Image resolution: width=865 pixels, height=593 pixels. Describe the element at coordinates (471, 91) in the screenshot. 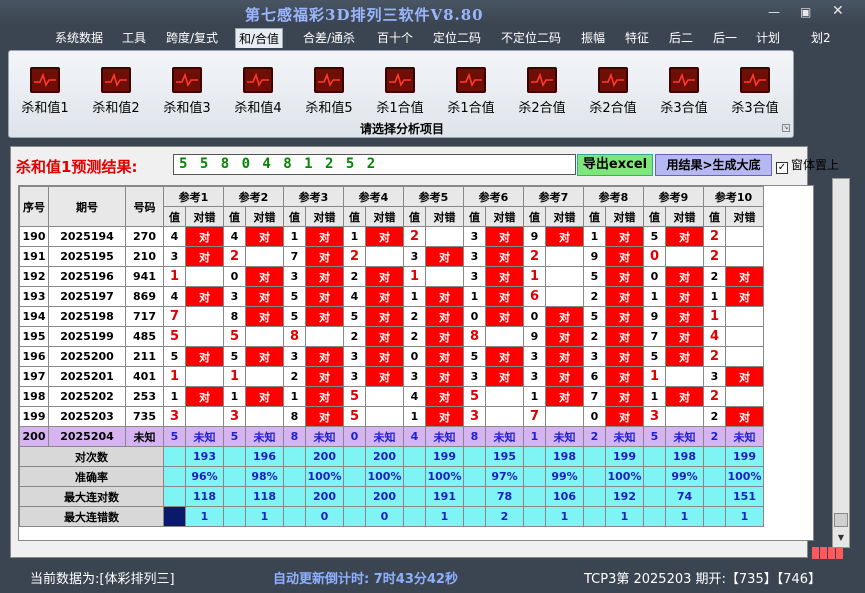

I see `ribbon-button-kill1-combo-b: 杀1合值` at that location.